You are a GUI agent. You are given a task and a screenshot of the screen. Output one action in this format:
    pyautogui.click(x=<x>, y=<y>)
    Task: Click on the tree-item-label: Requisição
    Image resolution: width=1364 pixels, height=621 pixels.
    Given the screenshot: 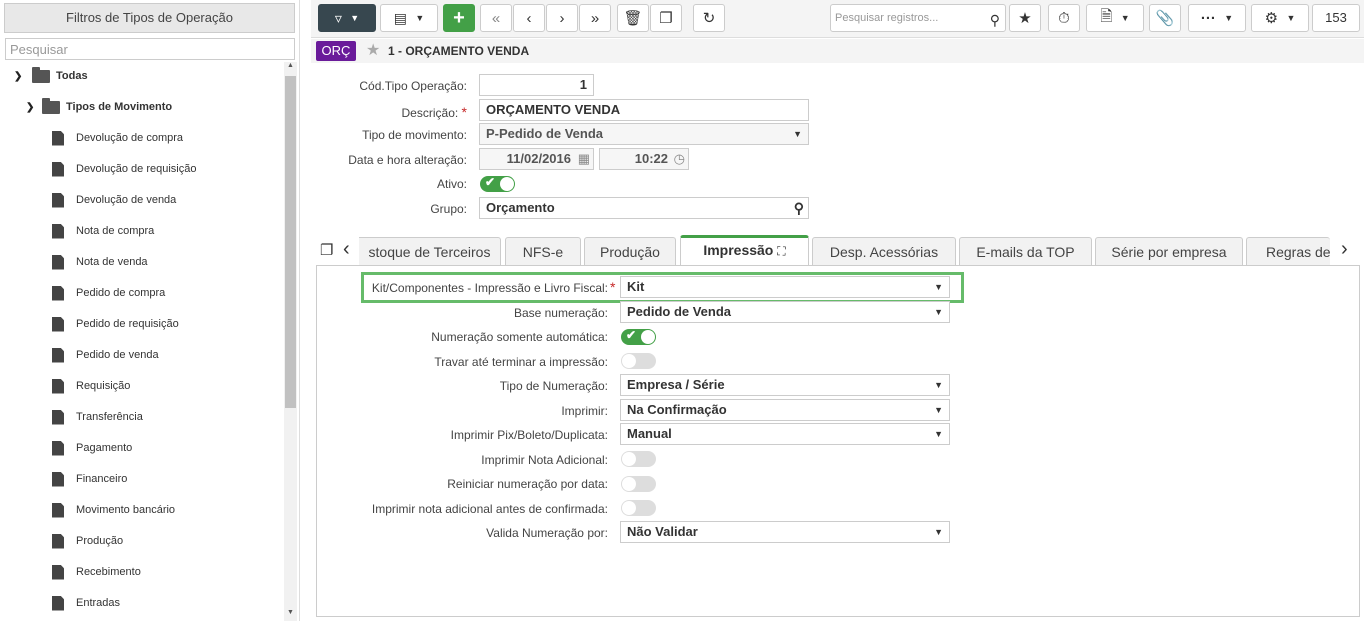 What is the action you would take?
    pyautogui.click(x=103, y=386)
    